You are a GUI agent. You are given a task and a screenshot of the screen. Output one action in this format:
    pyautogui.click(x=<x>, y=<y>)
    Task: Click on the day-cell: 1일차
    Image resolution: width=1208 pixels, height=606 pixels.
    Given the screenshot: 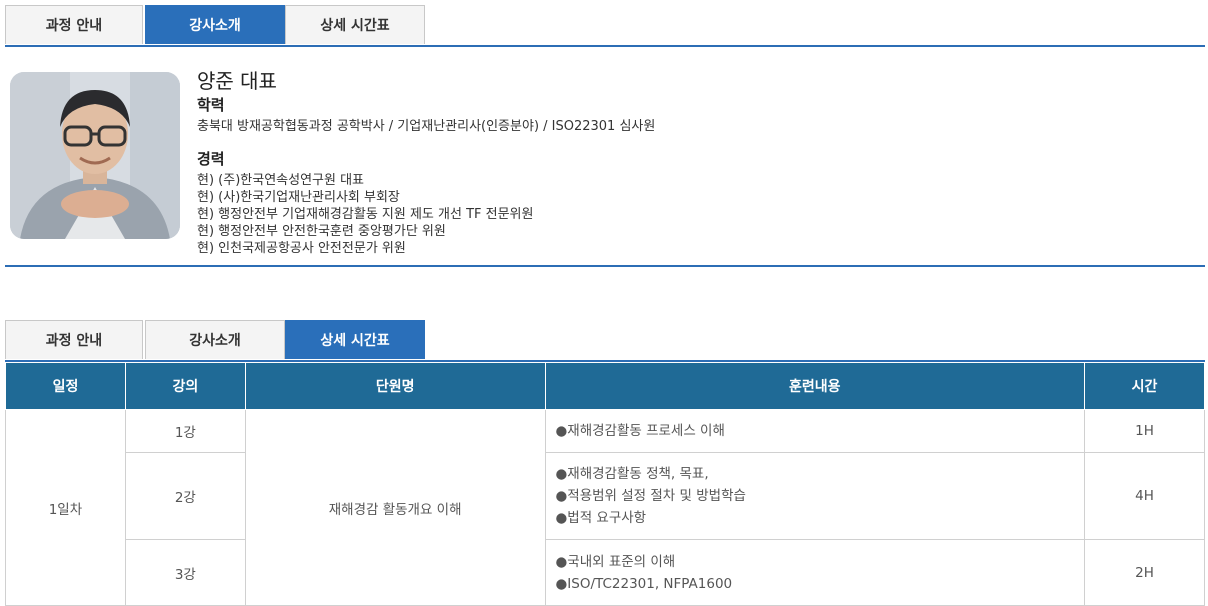 What is the action you would take?
    pyautogui.click(x=65, y=507)
    